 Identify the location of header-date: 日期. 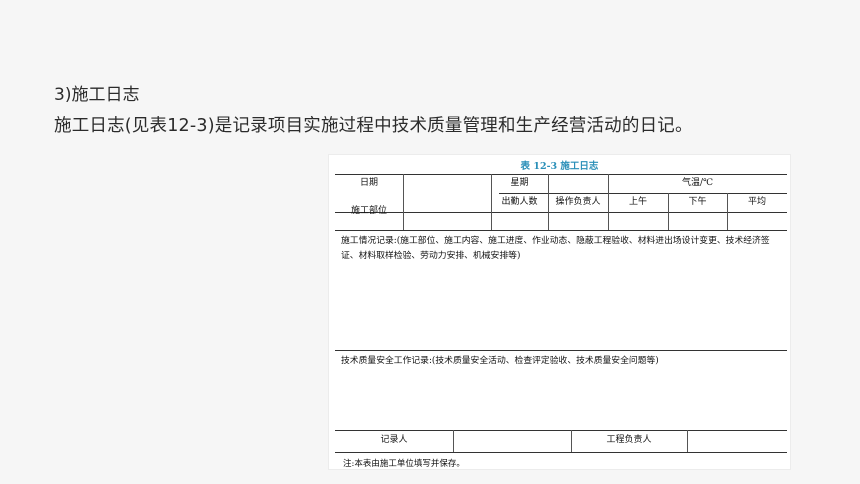
(368, 183).